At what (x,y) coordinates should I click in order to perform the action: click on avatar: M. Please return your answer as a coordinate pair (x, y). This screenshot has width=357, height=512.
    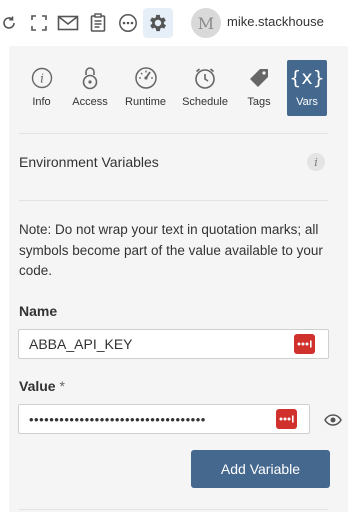
    Looking at the image, I should click on (206, 23).